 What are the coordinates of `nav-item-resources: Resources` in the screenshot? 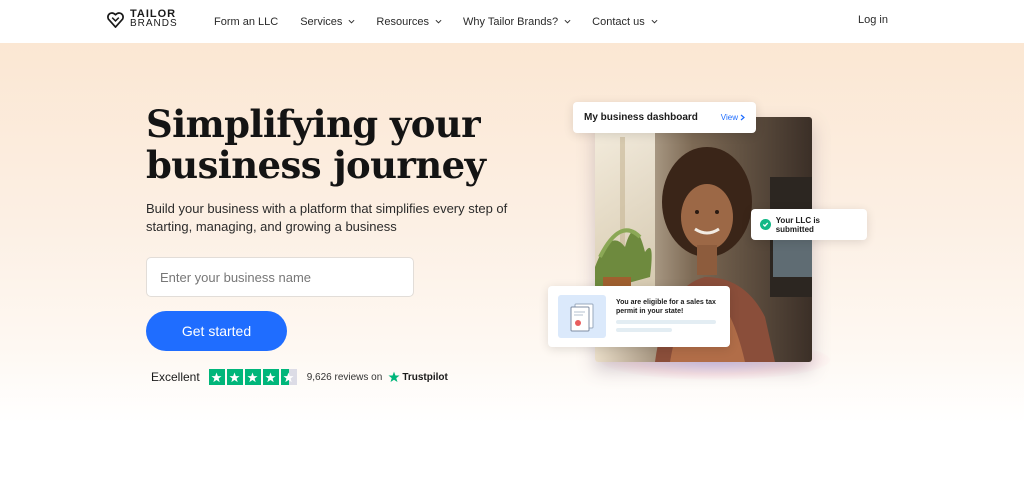 It's located at (409, 22).